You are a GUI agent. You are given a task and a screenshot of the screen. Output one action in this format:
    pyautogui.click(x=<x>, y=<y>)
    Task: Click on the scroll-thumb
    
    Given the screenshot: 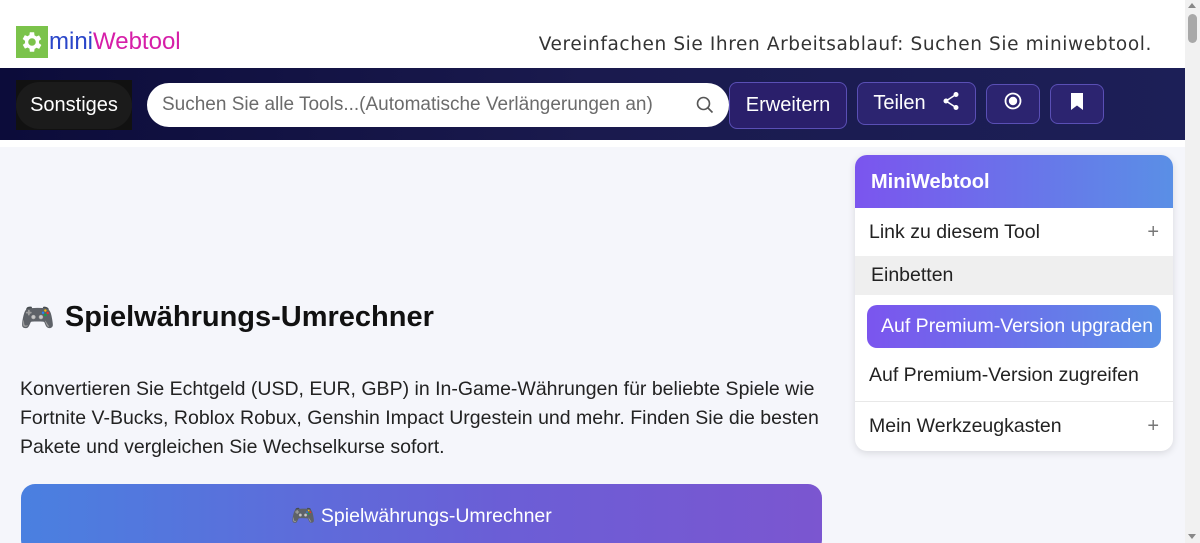 What is the action you would take?
    pyautogui.click(x=1192, y=28)
    